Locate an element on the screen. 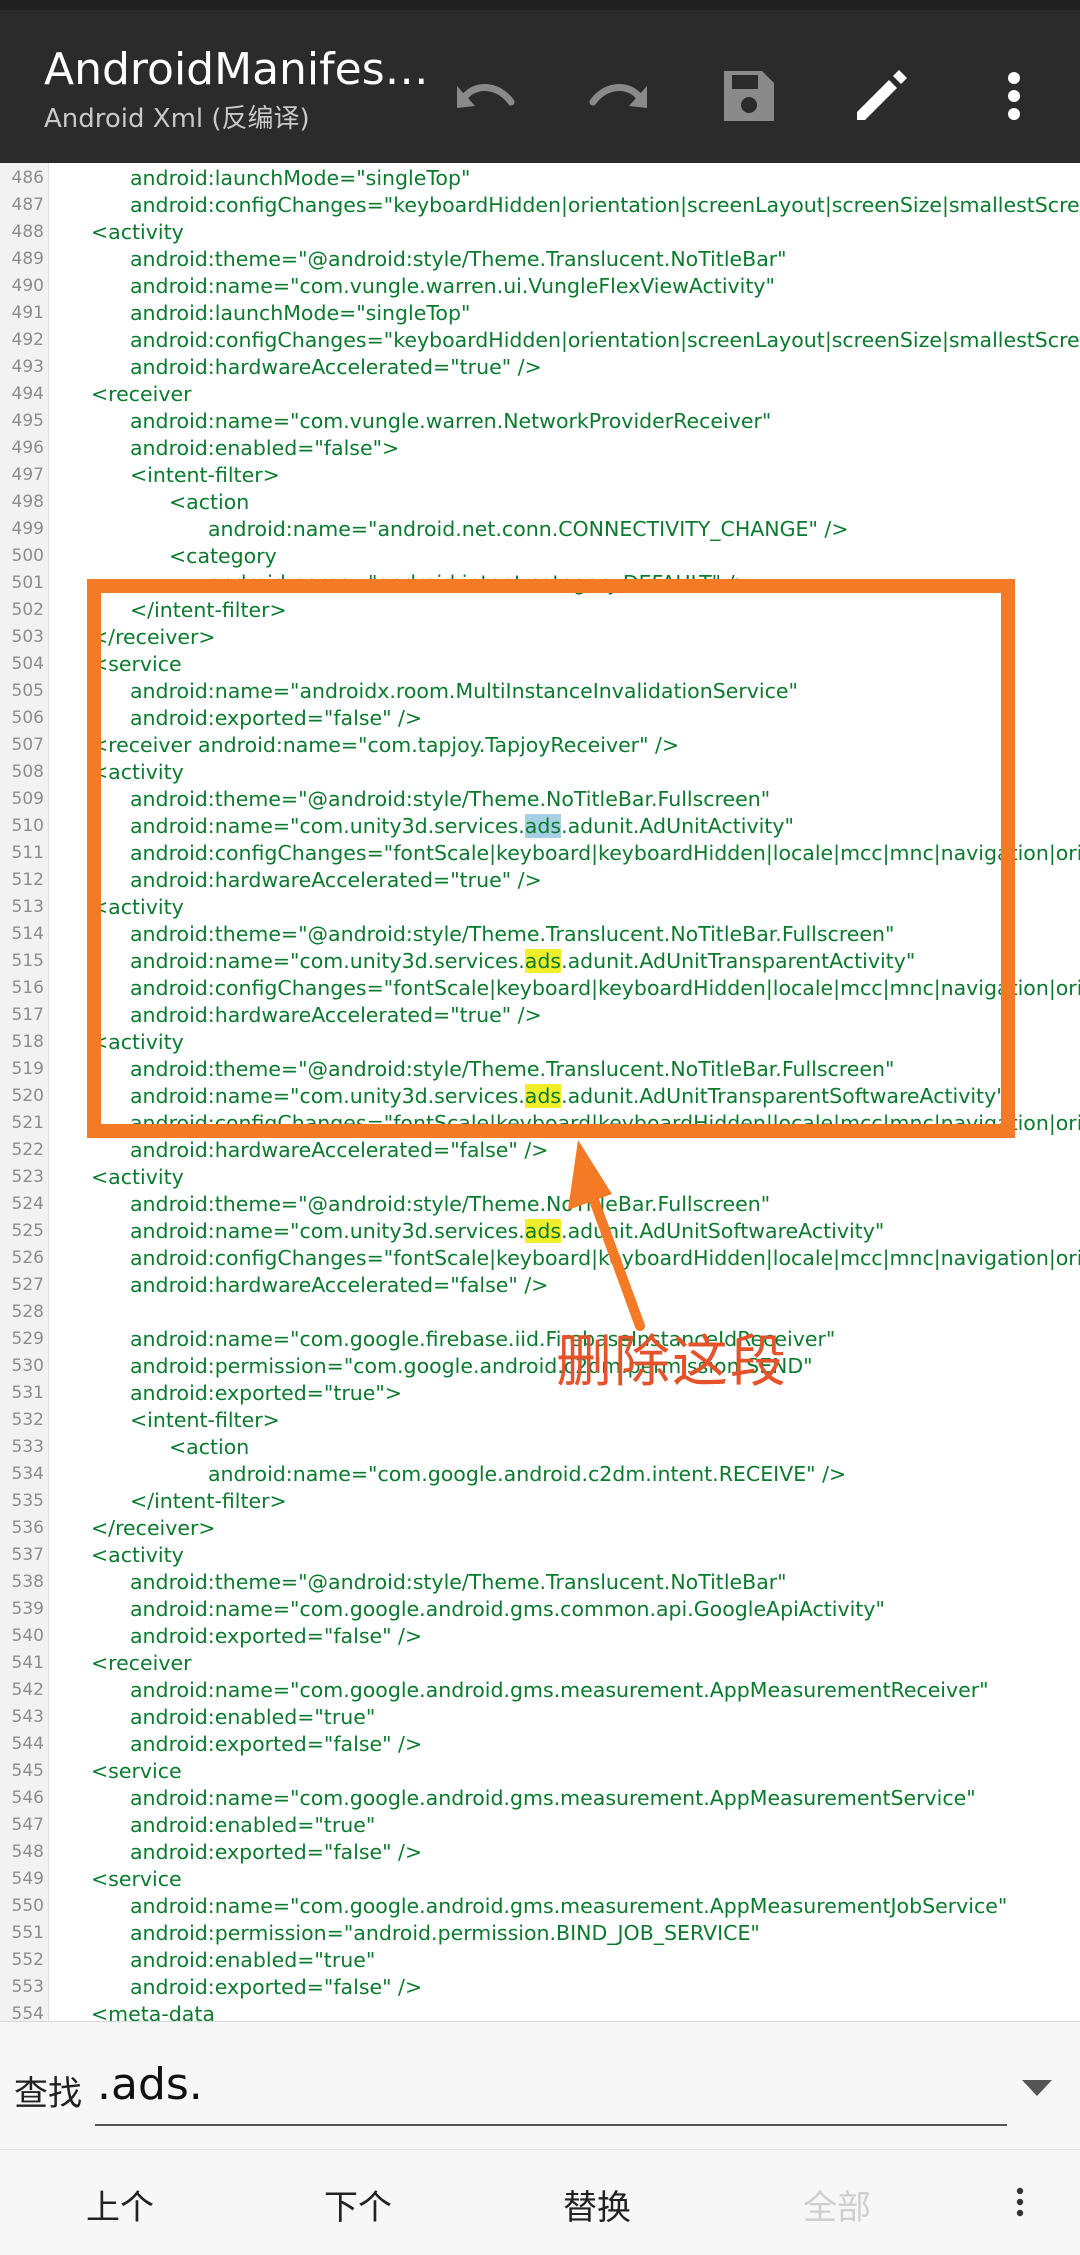  replace-all-button: 全部 is located at coordinates (837, 2204).